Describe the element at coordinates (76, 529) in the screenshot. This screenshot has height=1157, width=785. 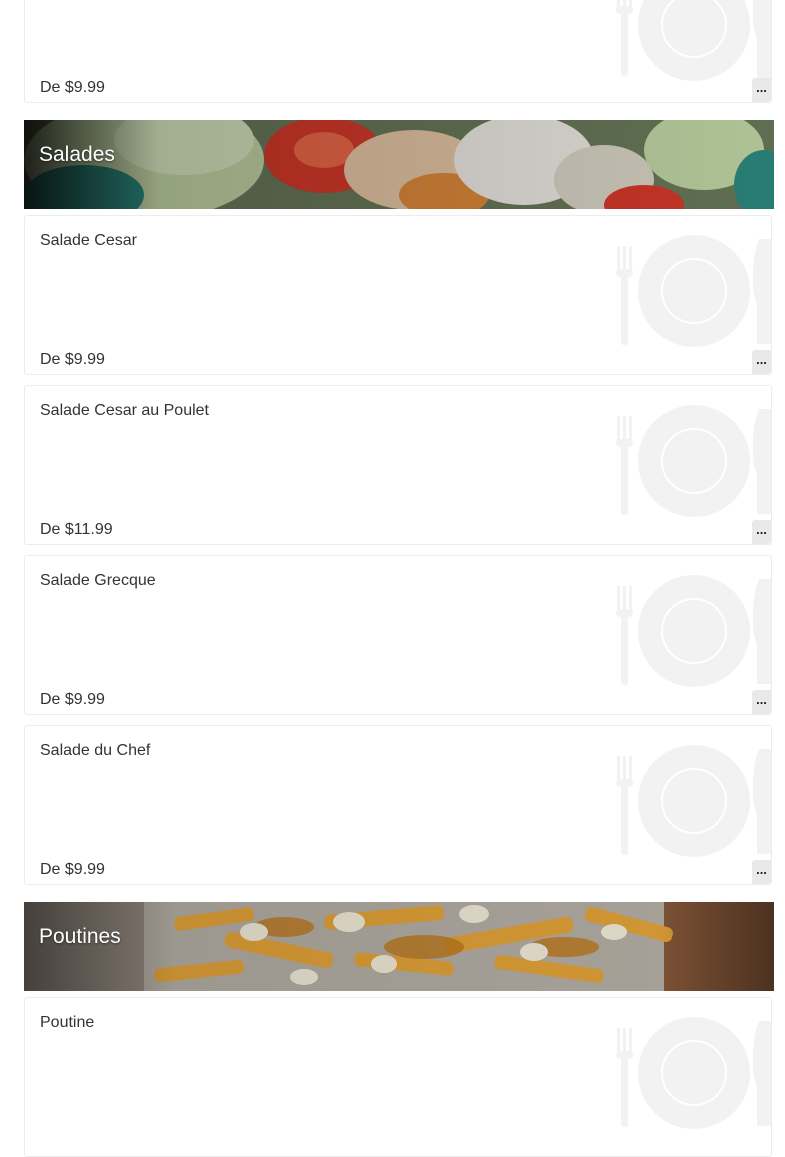
I see `item-price: De $11.99` at that location.